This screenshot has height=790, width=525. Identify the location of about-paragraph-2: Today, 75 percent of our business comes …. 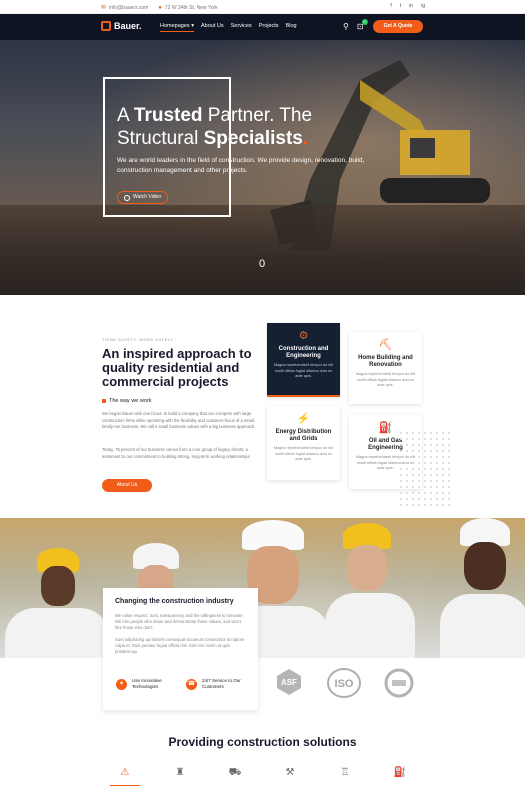
(176, 453).